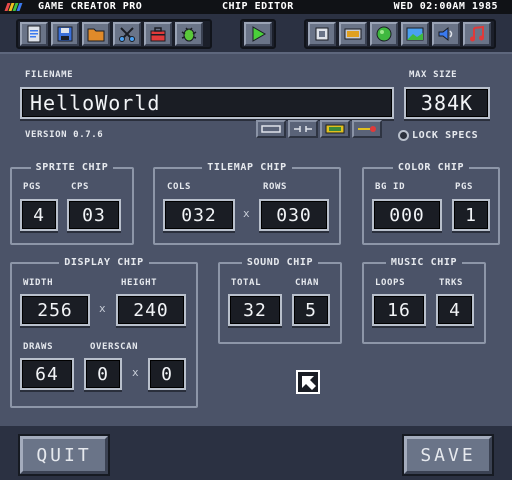 The width and height of the screenshot is (512, 480). I want to click on document-icon, so click(34, 34).